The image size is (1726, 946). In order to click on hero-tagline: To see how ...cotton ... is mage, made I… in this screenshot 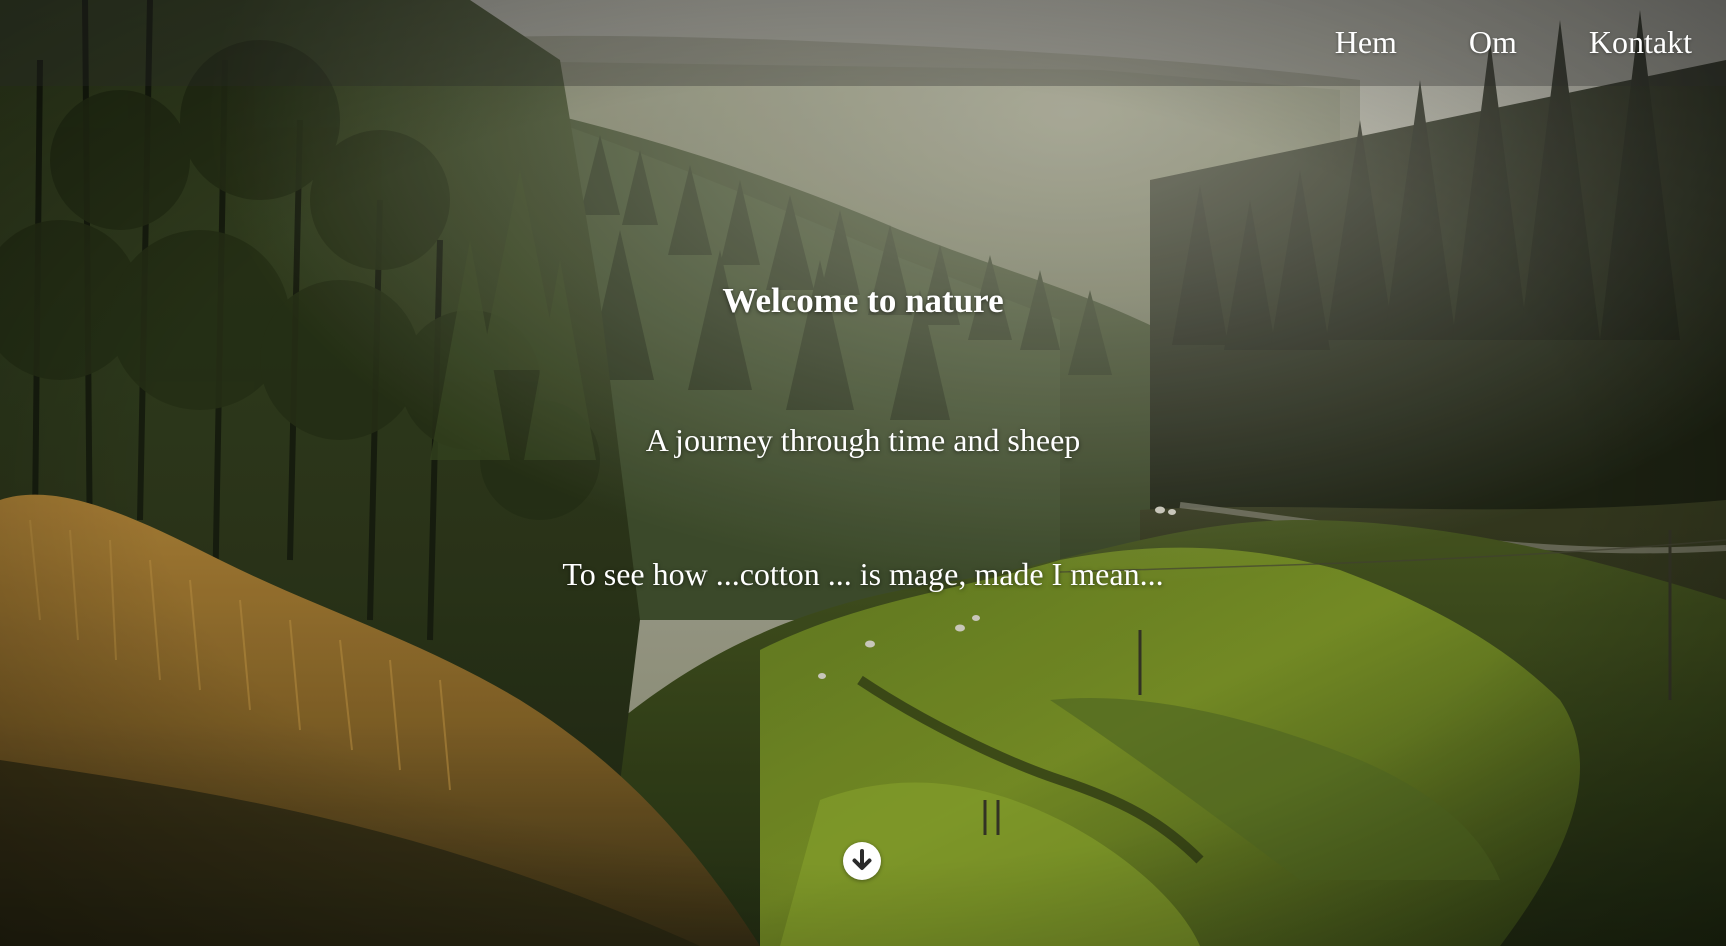, I will do `click(863, 574)`.